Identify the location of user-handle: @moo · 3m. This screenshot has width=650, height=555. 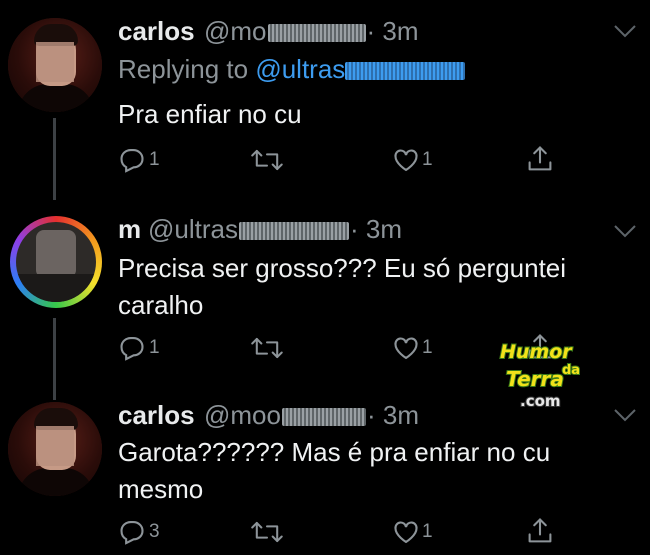
(311, 415).